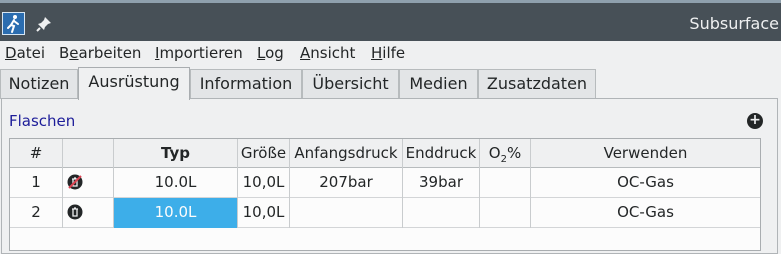  I want to click on menu-log: Log, so click(270, 53).